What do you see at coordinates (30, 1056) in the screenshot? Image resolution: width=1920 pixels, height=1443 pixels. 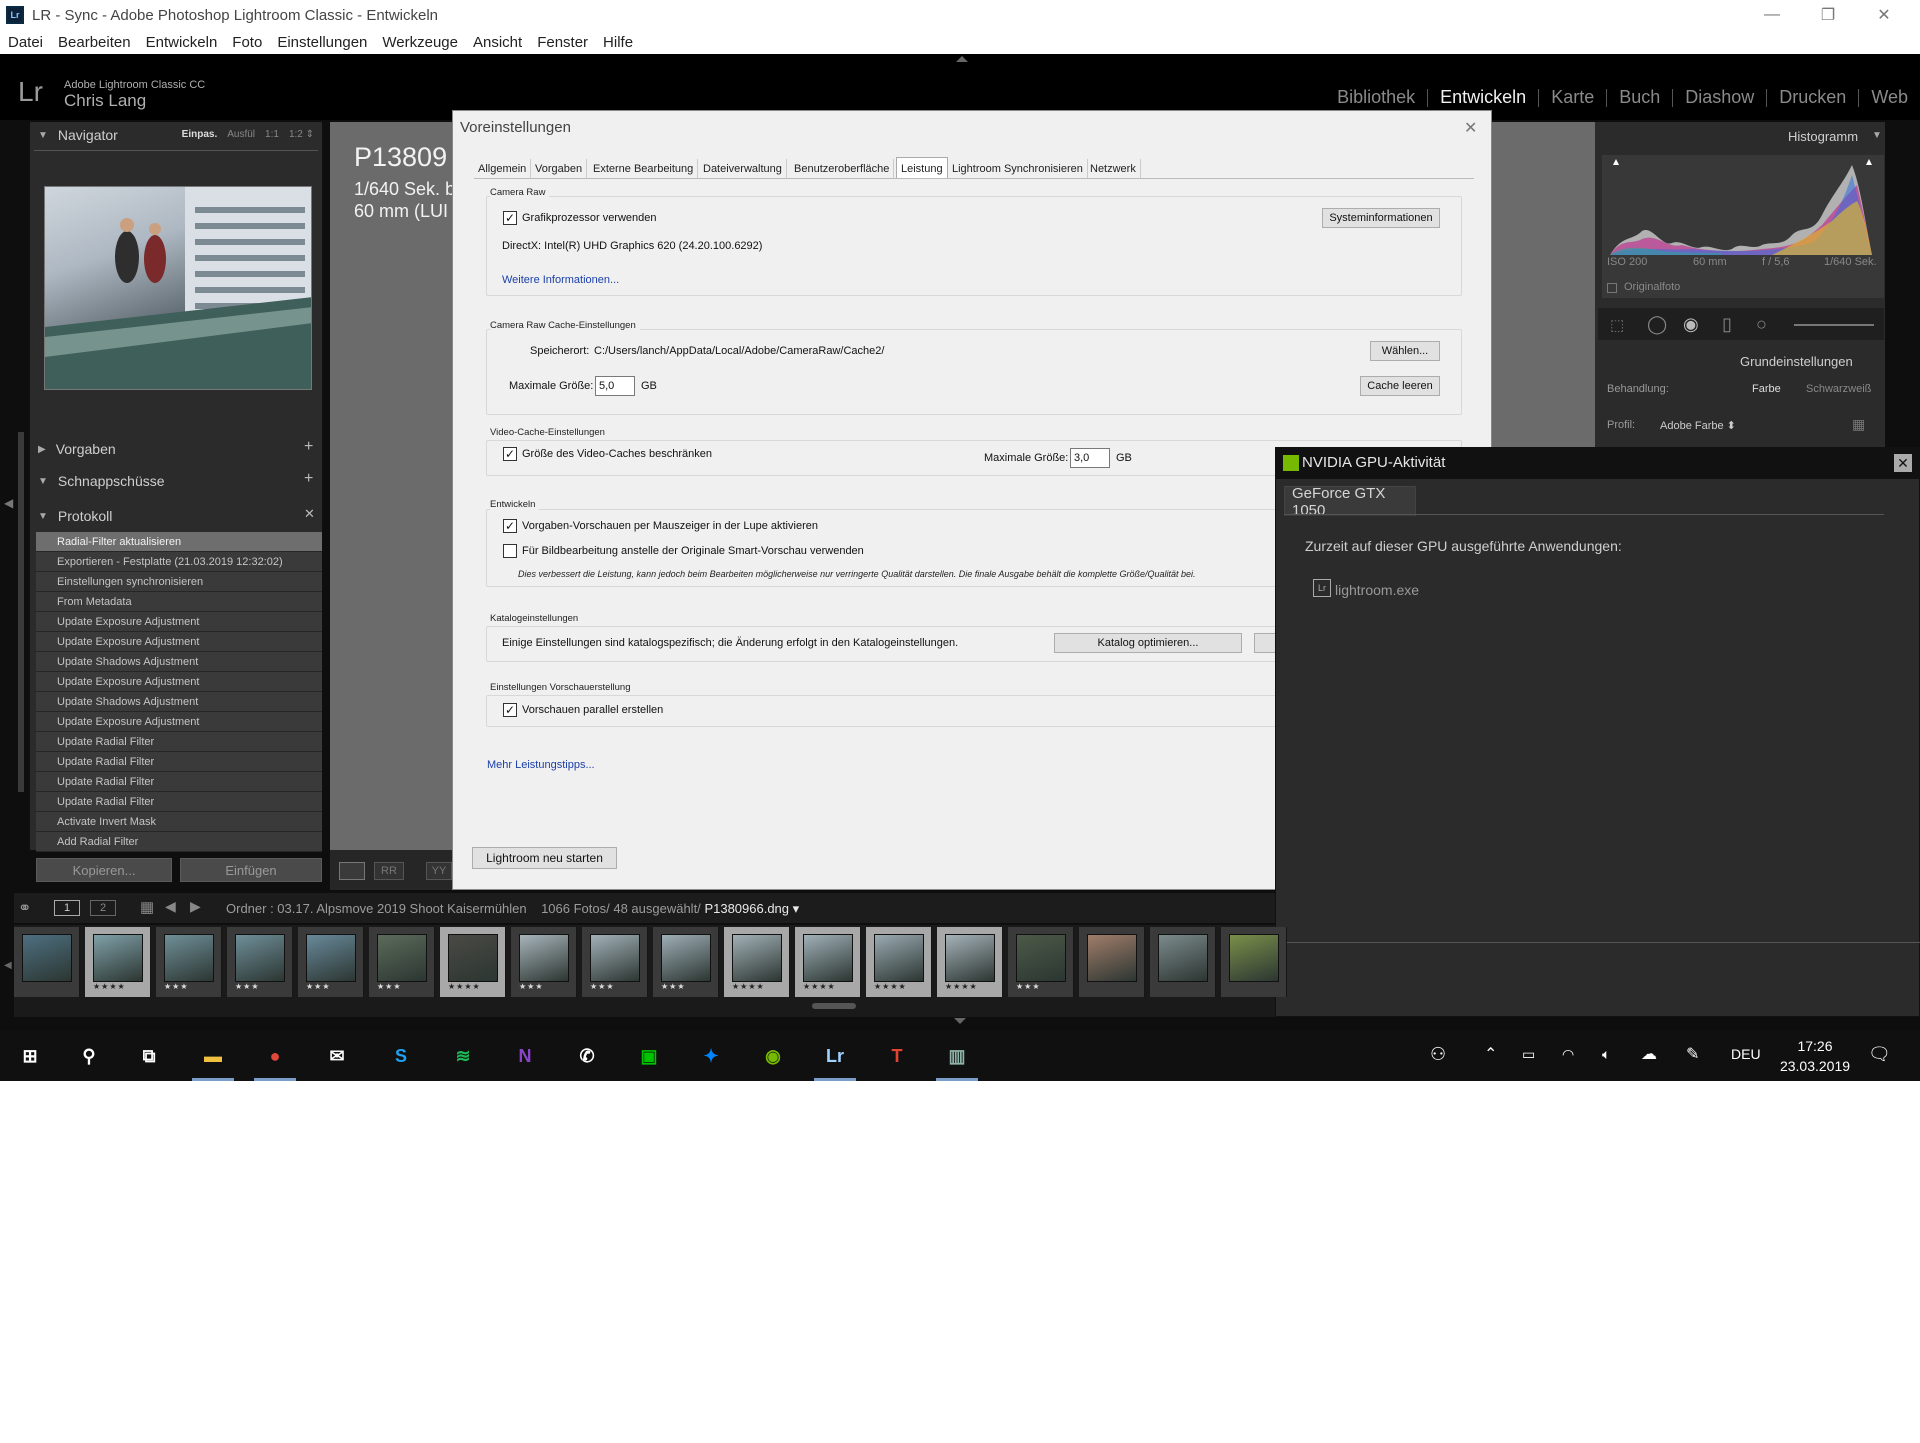 I see `taskbar-start-icon: ⊞` at bounding box center [30, 1056].